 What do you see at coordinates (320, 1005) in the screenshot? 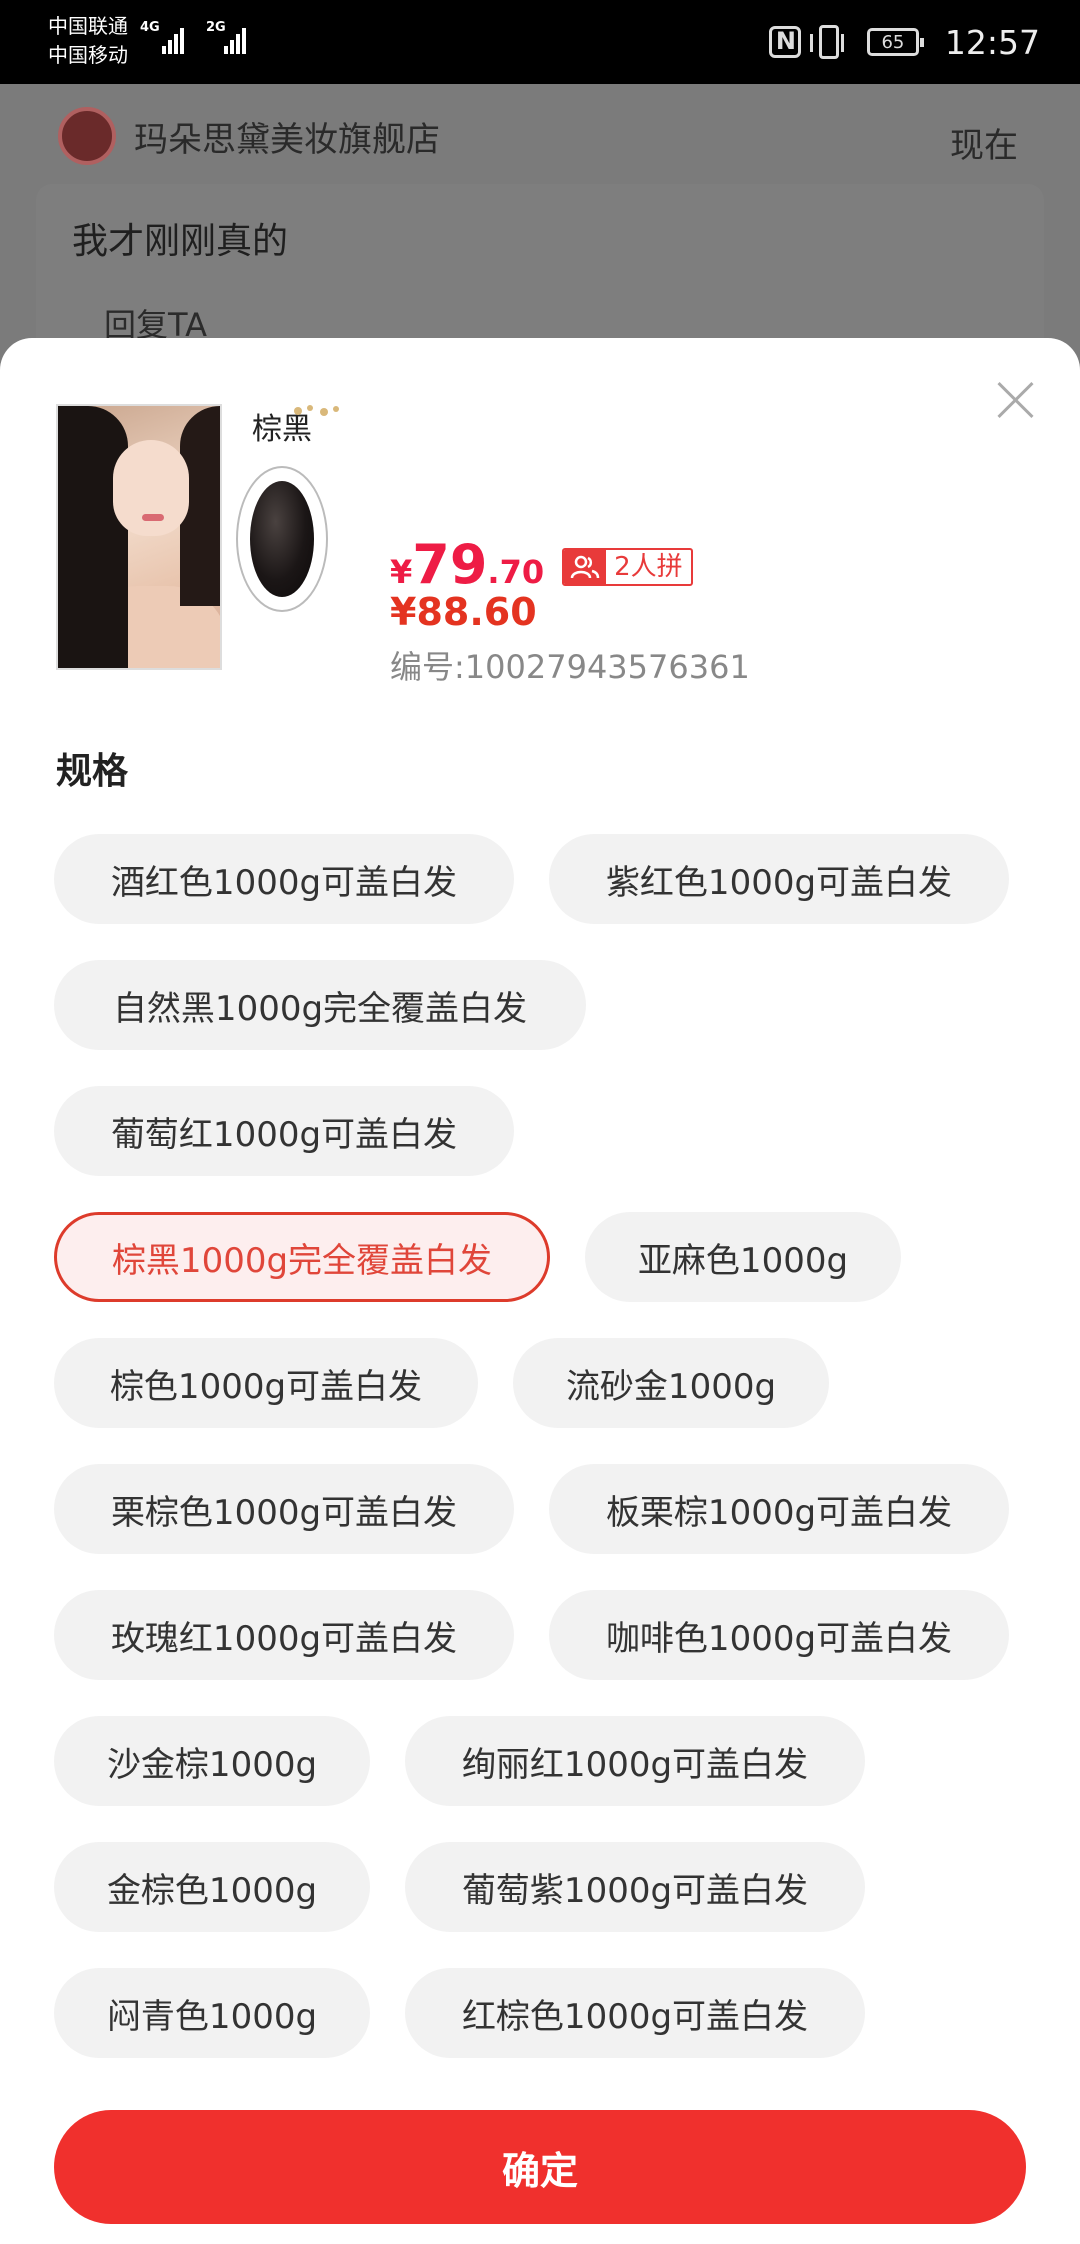
I see `spec-option: 自然黑1000g完全覆盖白发` at bounding box center [320, 1005].